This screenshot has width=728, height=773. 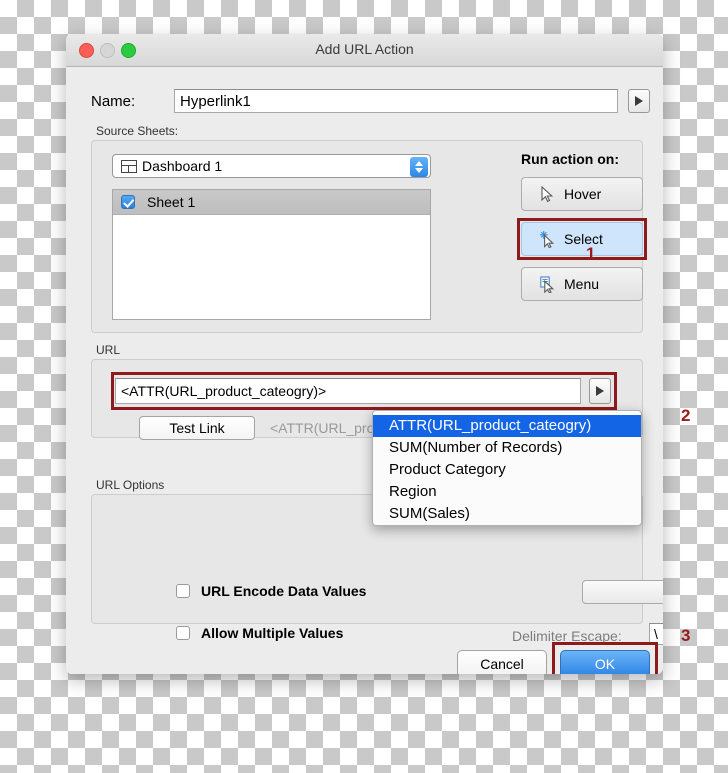 What do you see at coordinates (183, 591) in the screenshot?
I see `url-encode-checkbox` at bounding box center [183, 591].